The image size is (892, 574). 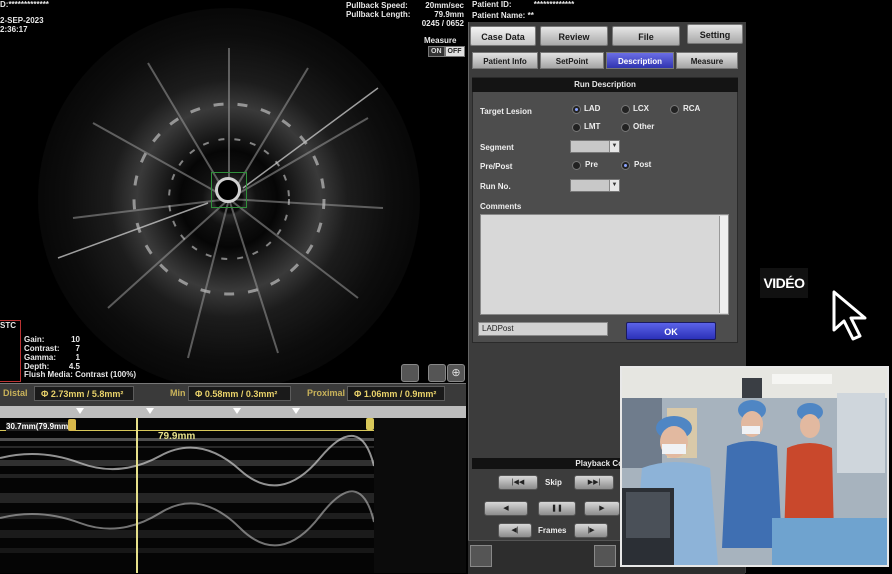 I want to click on min-label: Min, so click(x=178, y=393).